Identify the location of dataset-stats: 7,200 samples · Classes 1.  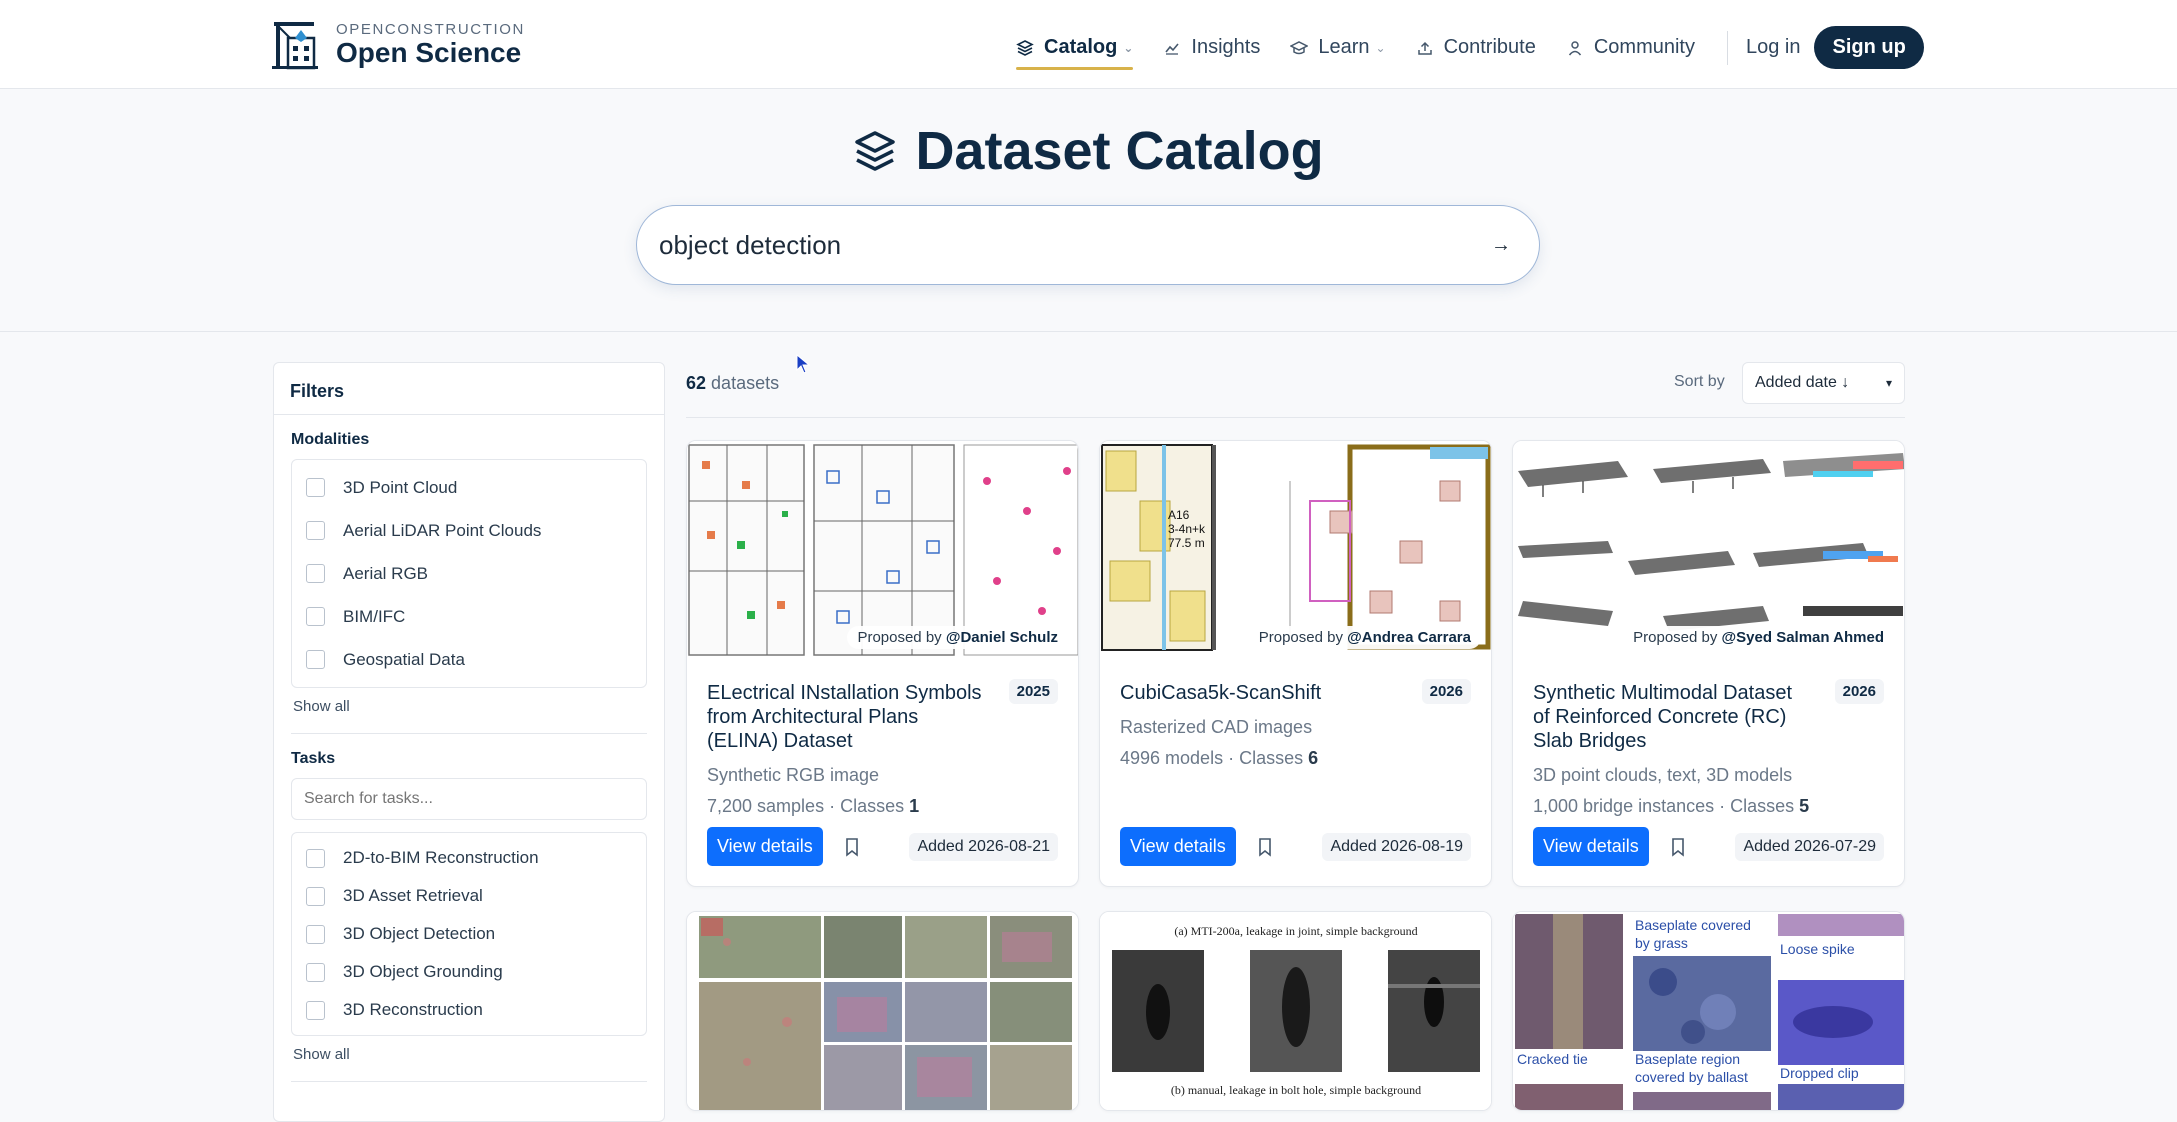
(882, 806).